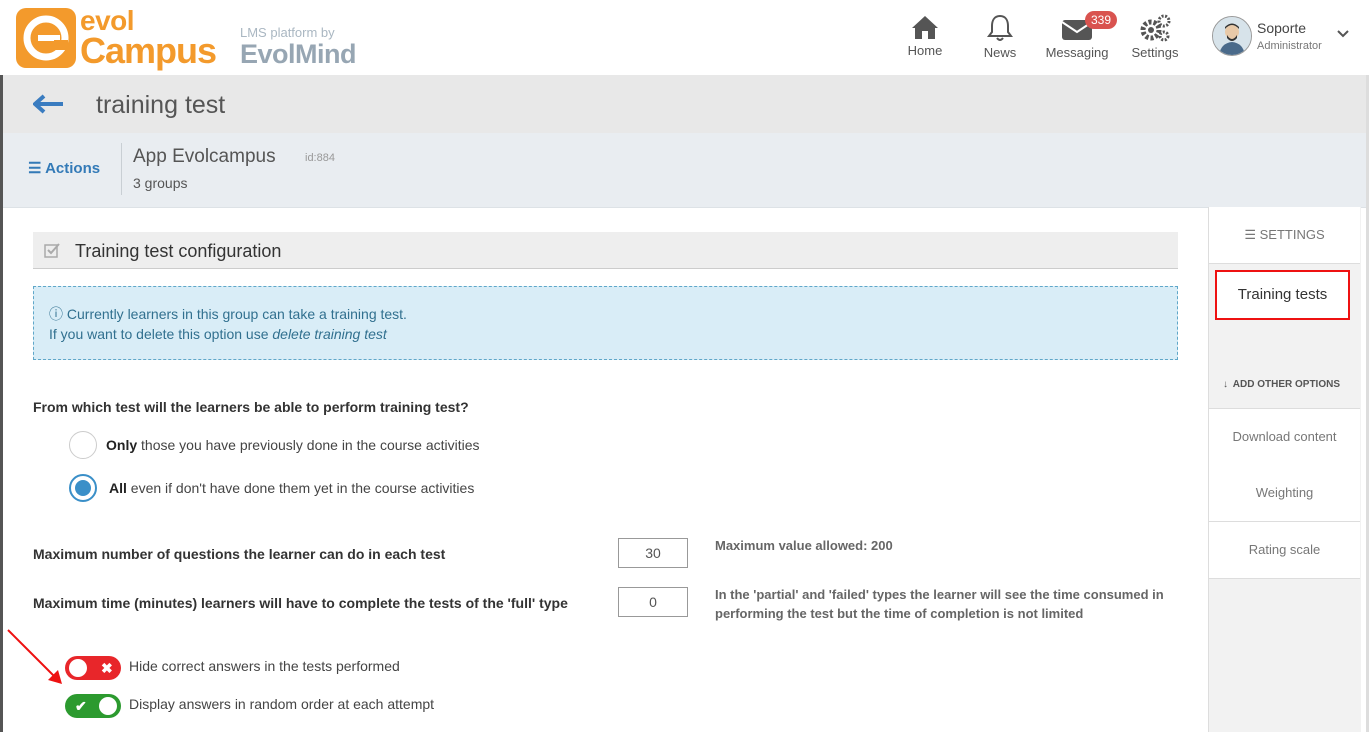 Image resolution: width=1369 pixels, height=732 pixels. What do you see at coordinates (73, 168) in the screenshot?
I see `actions-label: Actions` at bounding box center [73, 168].